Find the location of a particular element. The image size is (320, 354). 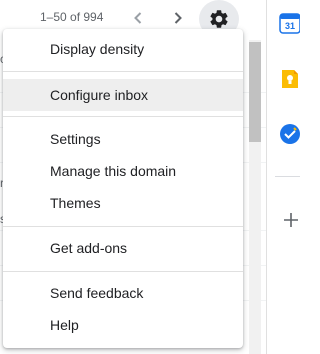

chevron-left-icon is located at coordinates (138, 18).